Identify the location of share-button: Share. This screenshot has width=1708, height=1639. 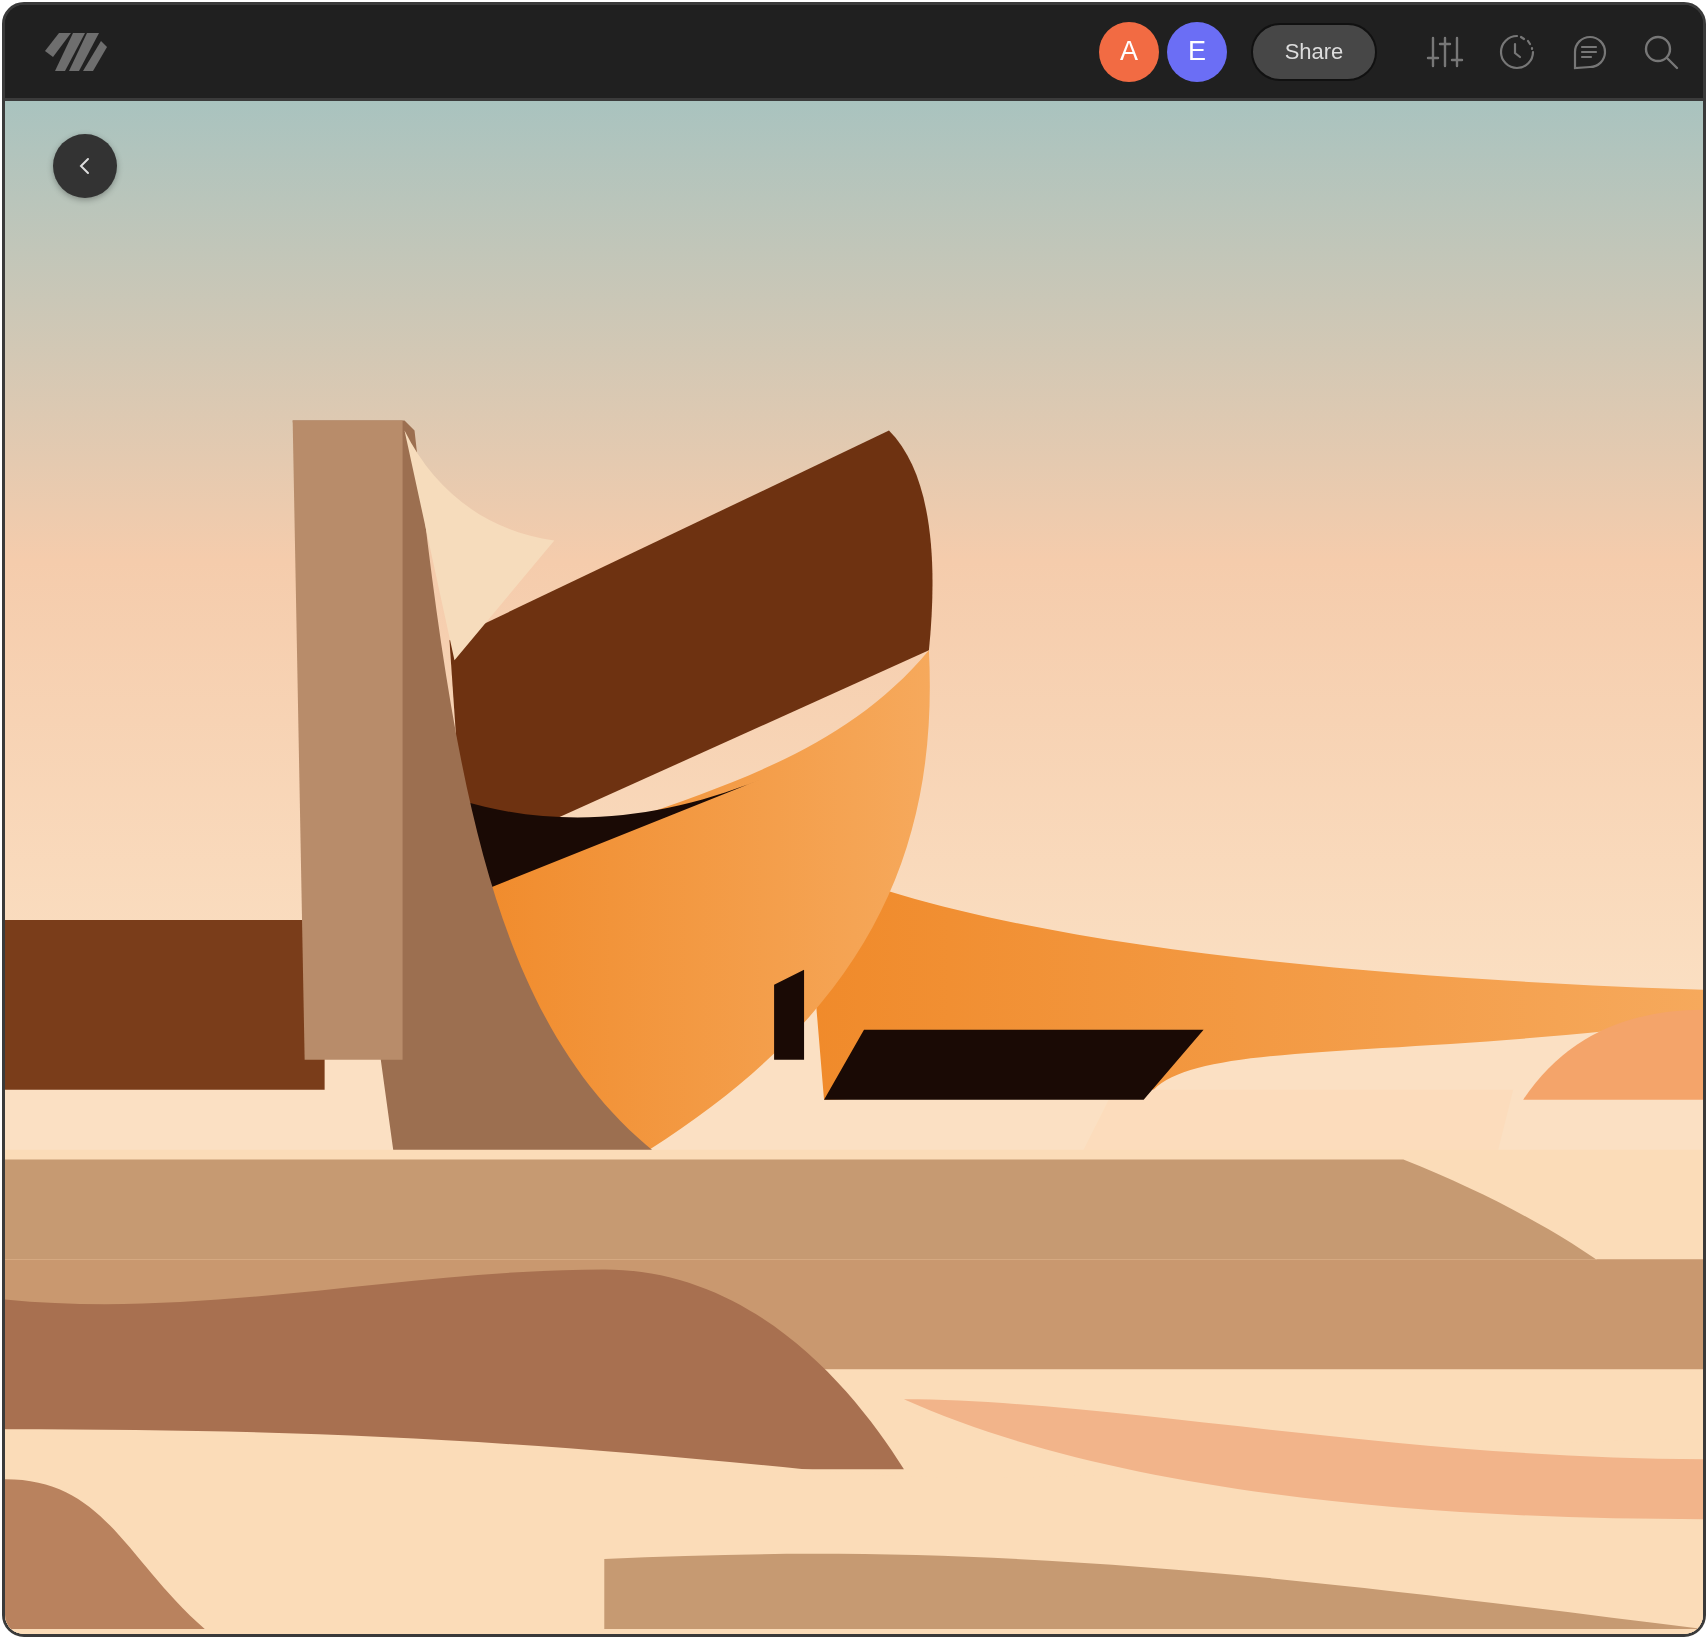
(1314, 51).